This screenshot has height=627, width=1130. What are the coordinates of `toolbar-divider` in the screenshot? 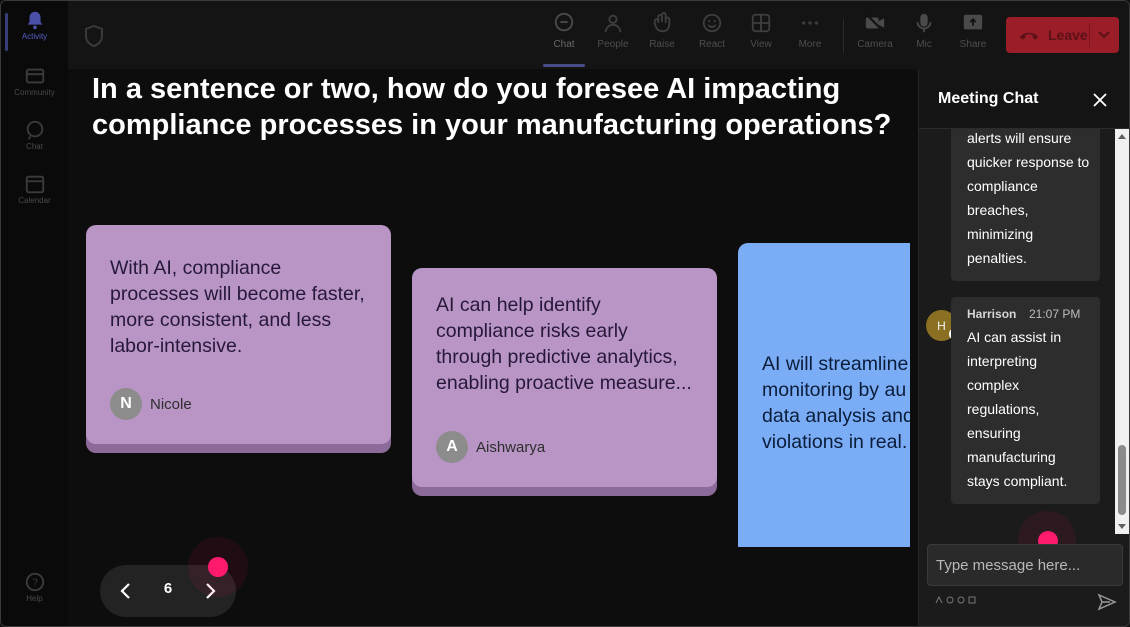 It's located at (843, 36).